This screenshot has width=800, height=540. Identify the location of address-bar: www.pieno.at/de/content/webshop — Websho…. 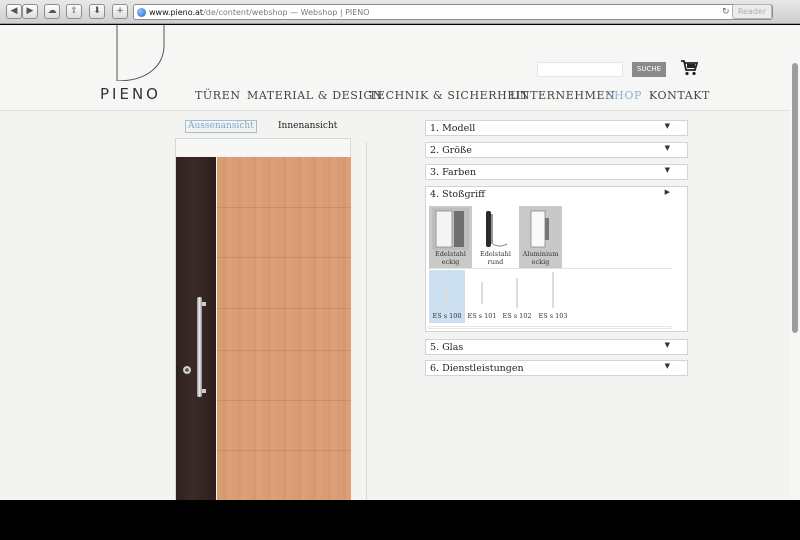
(453, 12).